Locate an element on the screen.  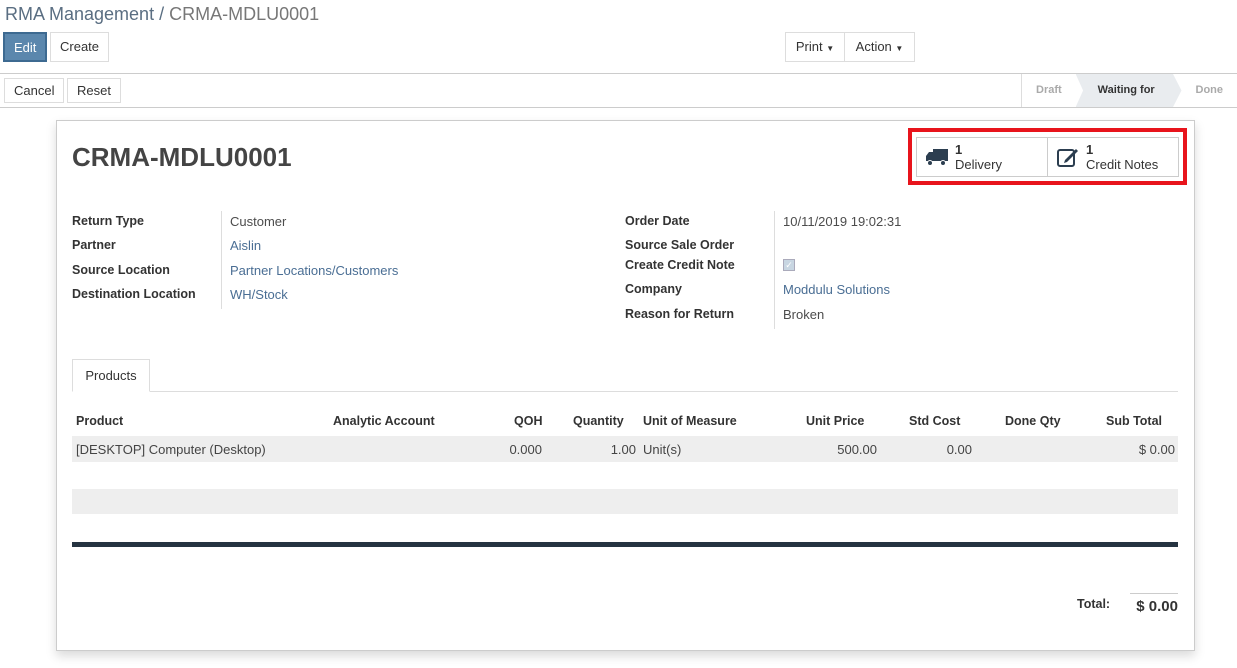
total-value: $ 0.00 is located at coordinates (1154, 604).